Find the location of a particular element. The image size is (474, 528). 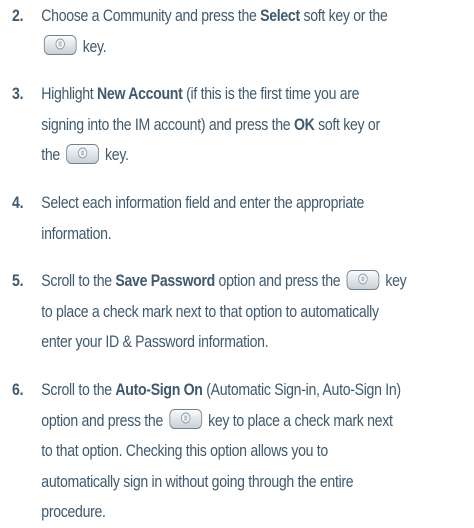

bold-term: Select is located at coordinates (280, 16).